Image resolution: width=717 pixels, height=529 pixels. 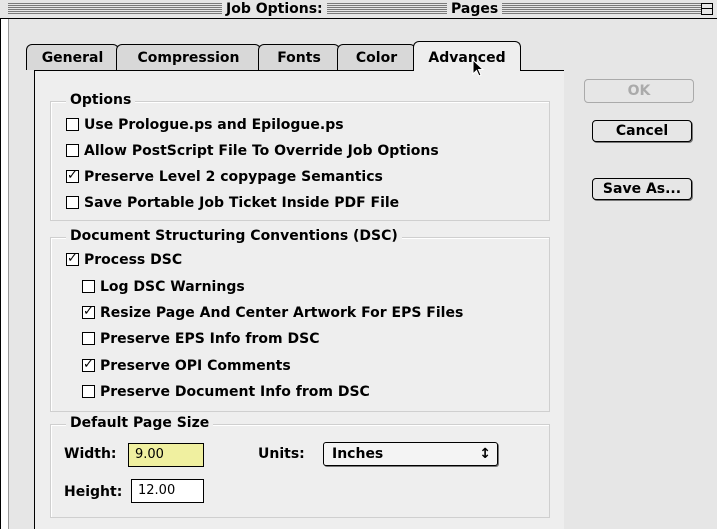 What do you see at coordinates (358, 454) in the screenshot?
I see `units-selected-value: Inches` at bounding box center [358, 454].